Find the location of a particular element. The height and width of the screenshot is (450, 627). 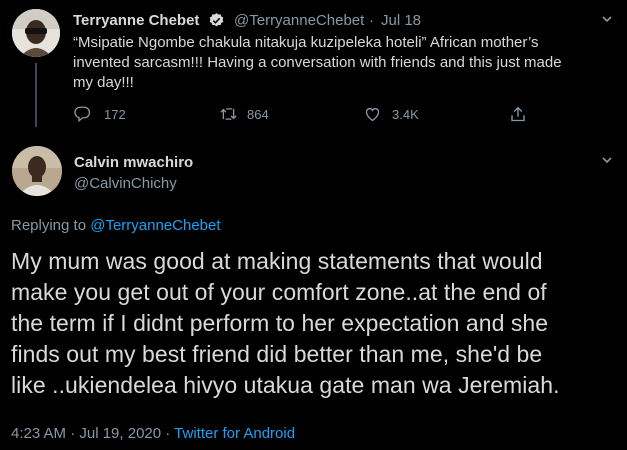

parent-author-name: Terryanne Chebet is located at coordinates (136, 20).